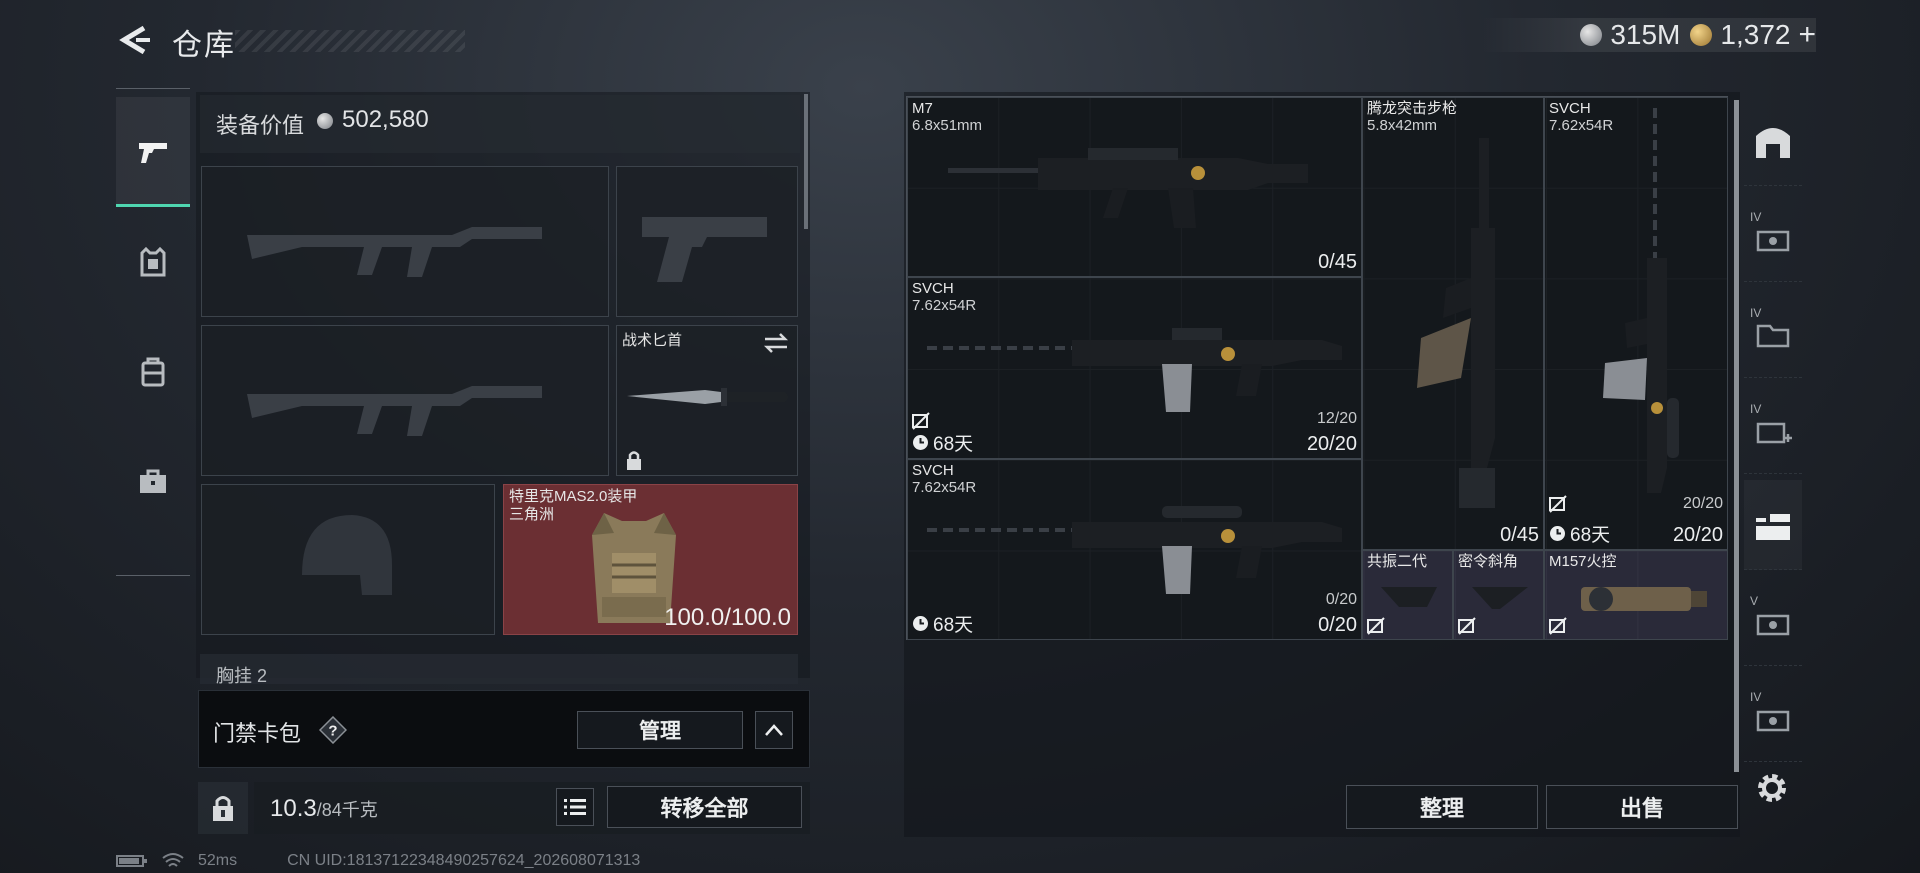 This screenshot has width=1920, height=873. I want to click on tab-armor, so click(153, 262).